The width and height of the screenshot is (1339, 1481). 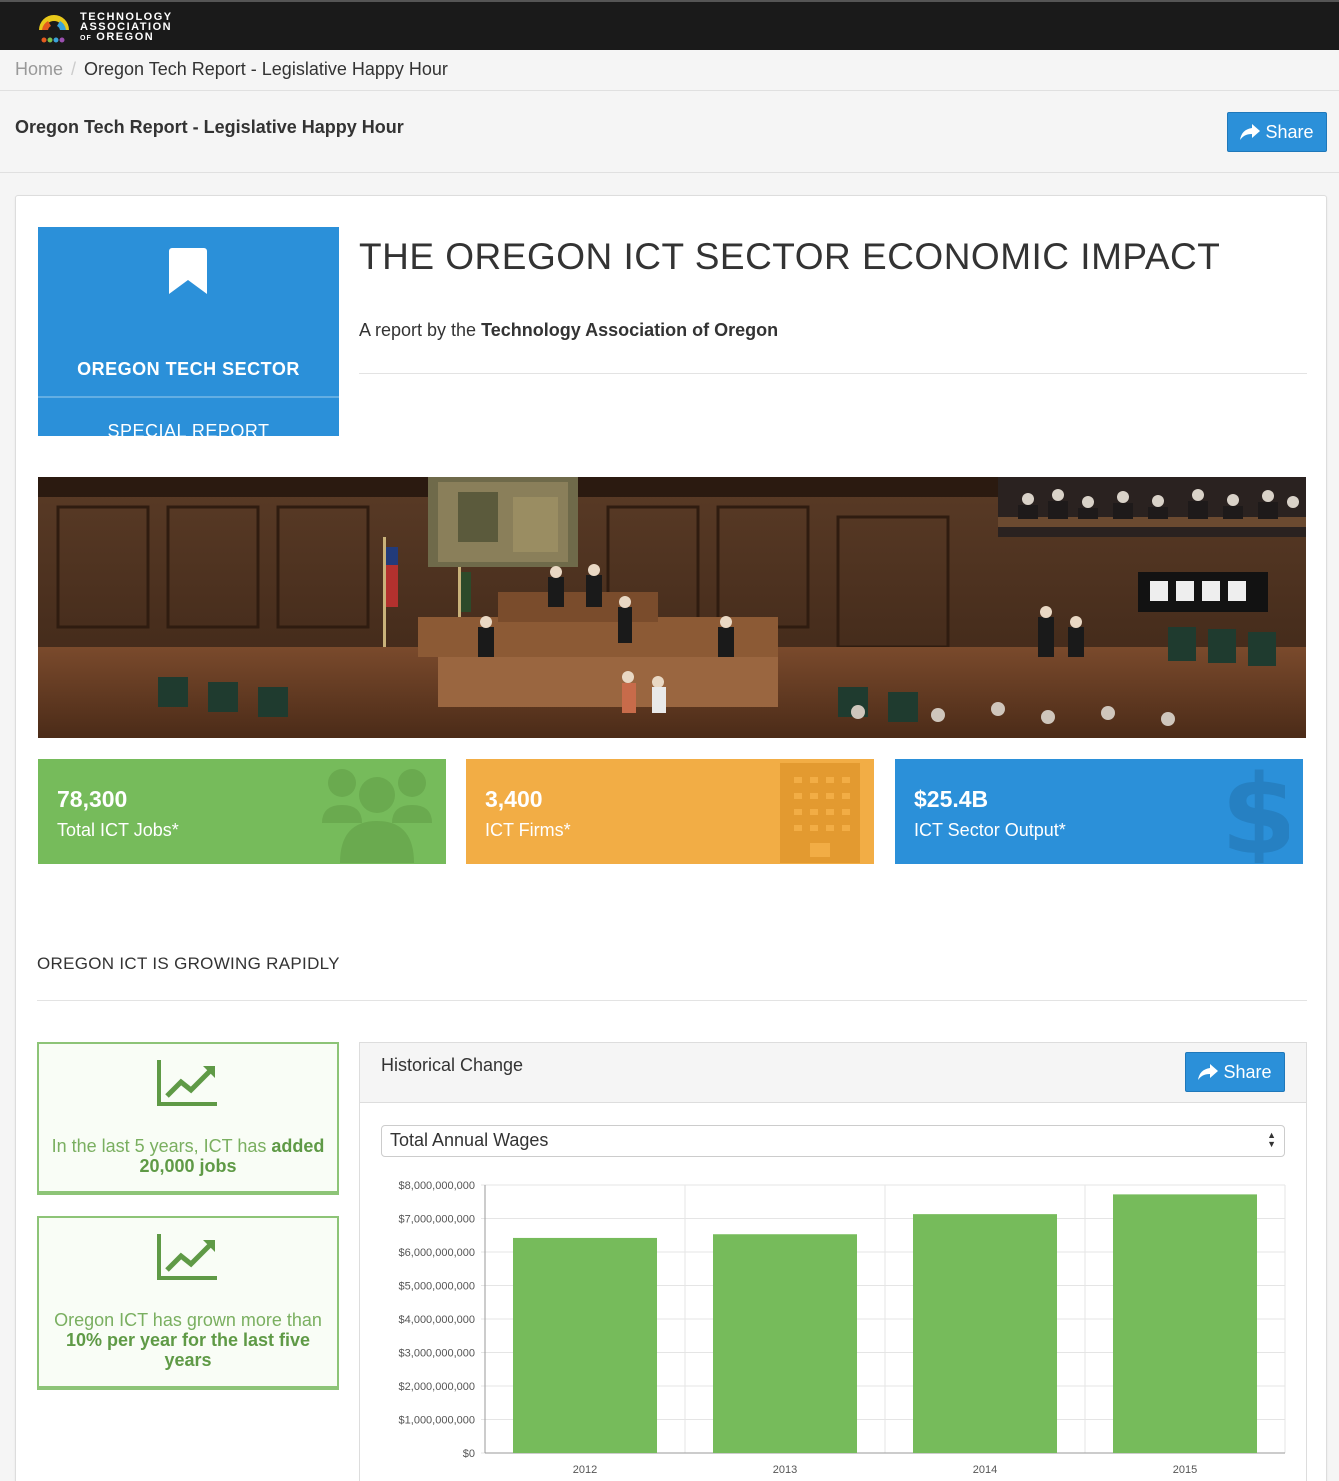 I want to click on stat-tile-output: $ $25.4B ICT Sector Output*, so click(x=1099, y=811).